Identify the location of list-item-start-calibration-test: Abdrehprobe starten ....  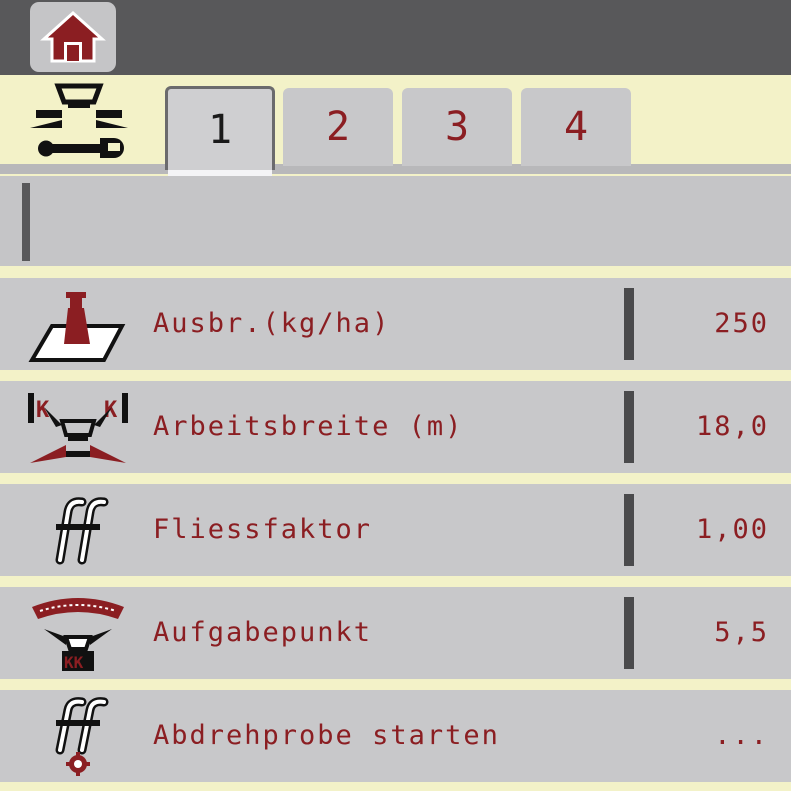
(395, 736).